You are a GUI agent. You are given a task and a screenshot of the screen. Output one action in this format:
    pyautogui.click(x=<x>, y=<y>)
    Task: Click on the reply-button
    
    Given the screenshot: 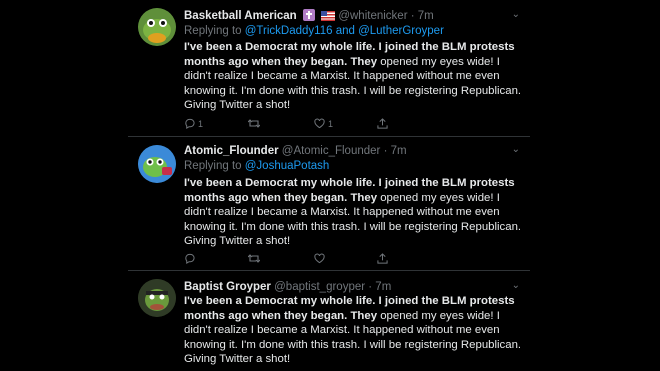 What is the action you would take?
    pyautogui.click(x=189, y=258)
    